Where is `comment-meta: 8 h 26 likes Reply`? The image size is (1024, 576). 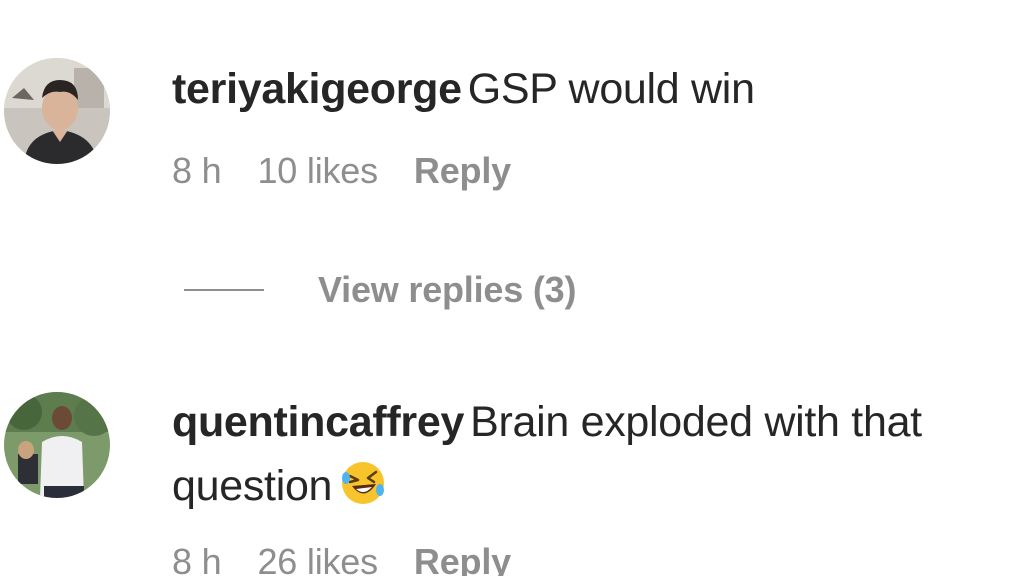 comment-meta: 8 h 26 likes Reply is located at coordinates (359, 558).